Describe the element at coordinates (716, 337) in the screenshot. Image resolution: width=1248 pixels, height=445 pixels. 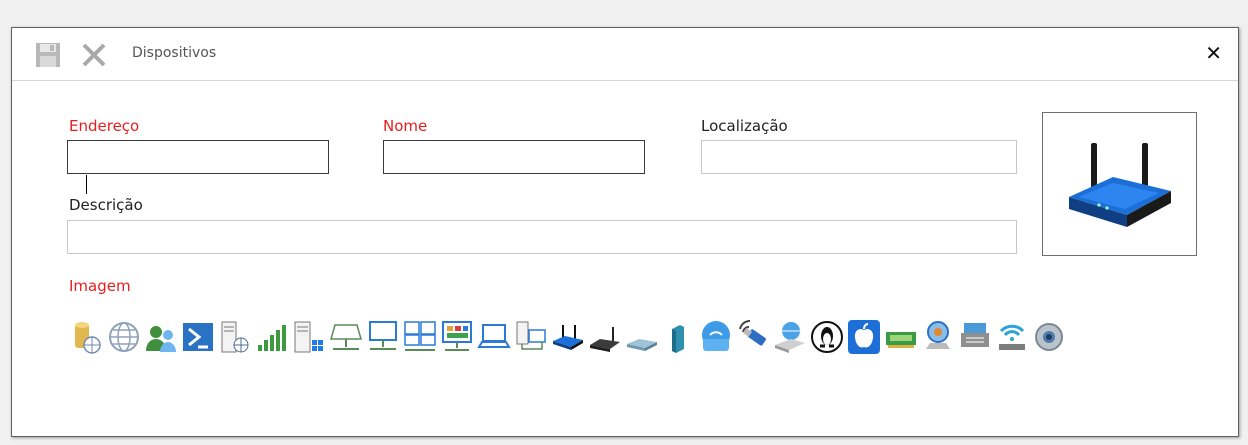
I see `wifi-access-point-icon` at that location.